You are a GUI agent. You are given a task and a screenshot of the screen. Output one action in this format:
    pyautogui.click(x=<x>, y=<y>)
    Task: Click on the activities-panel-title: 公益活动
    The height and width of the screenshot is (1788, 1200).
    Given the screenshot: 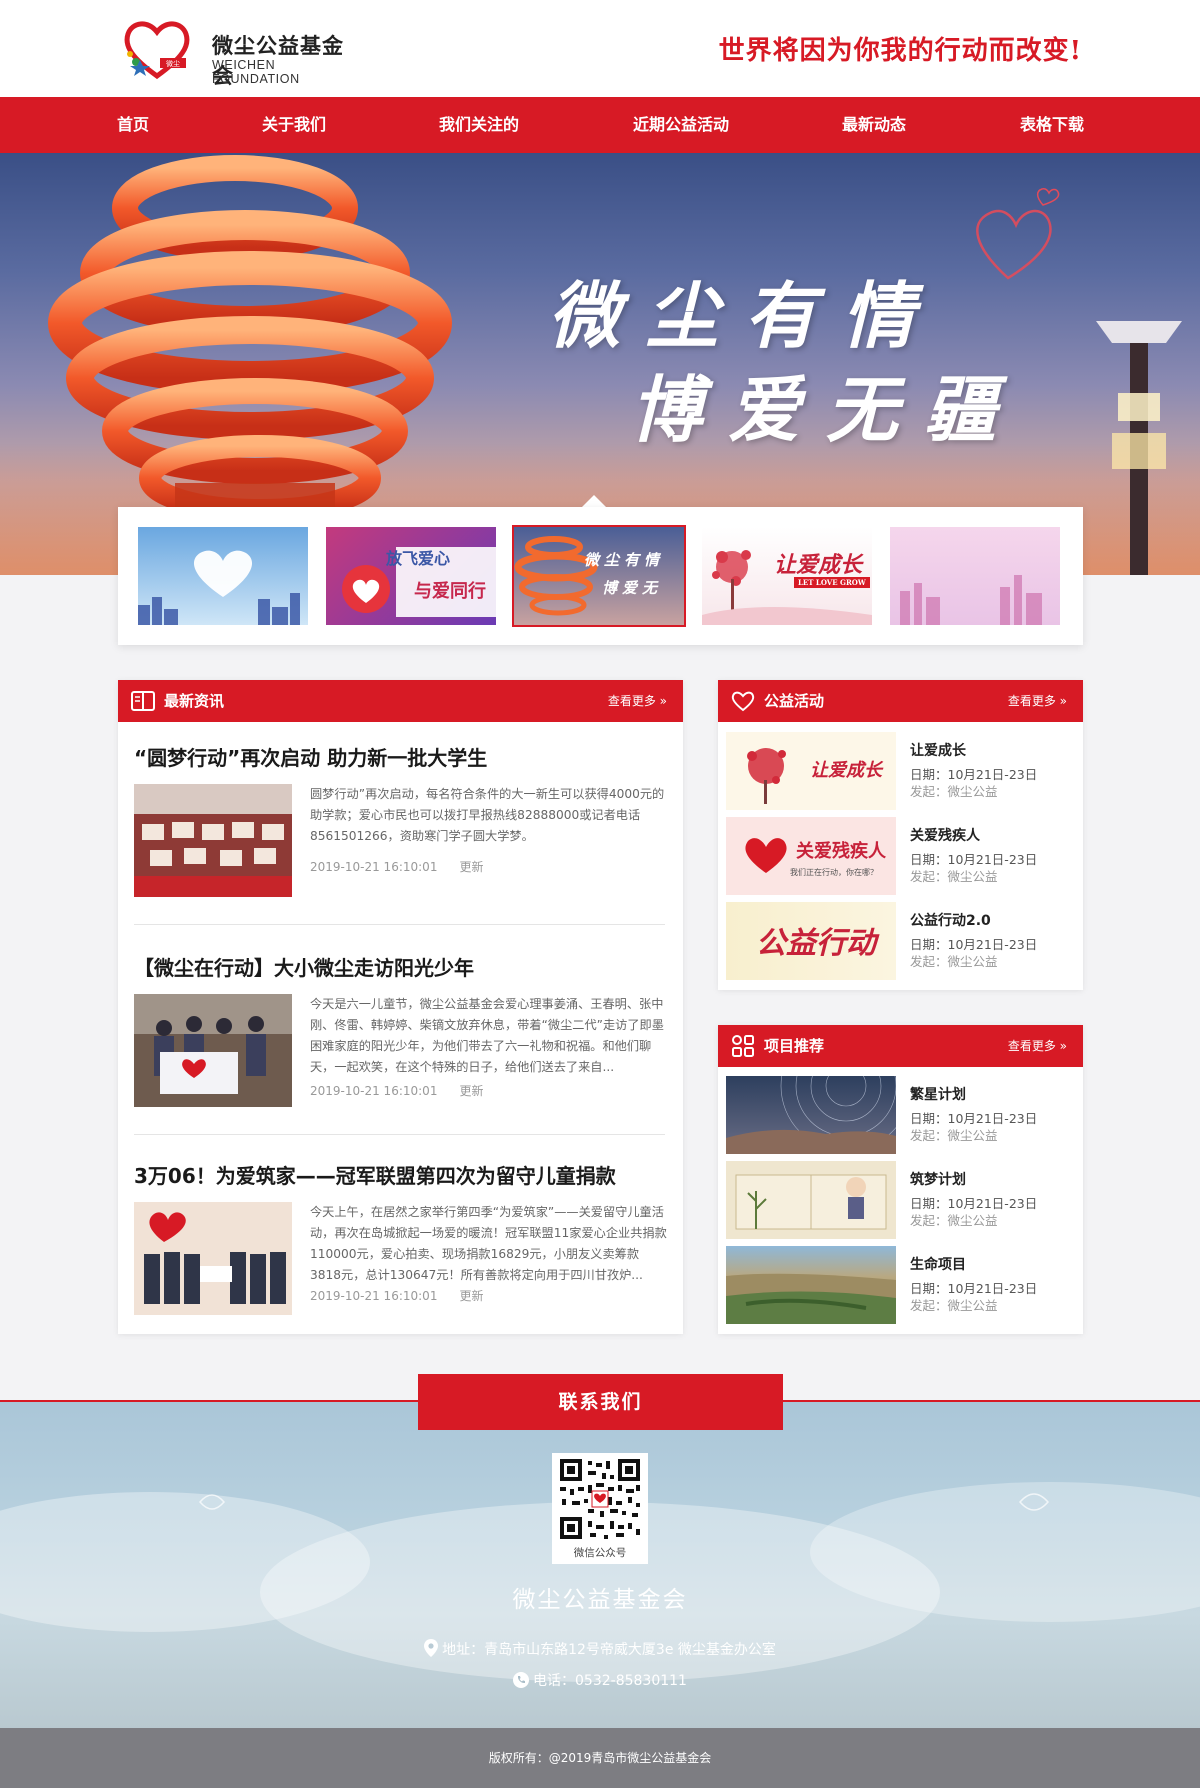 What is the action you would take?
    pyautogui.click(x=794, y=701)
    